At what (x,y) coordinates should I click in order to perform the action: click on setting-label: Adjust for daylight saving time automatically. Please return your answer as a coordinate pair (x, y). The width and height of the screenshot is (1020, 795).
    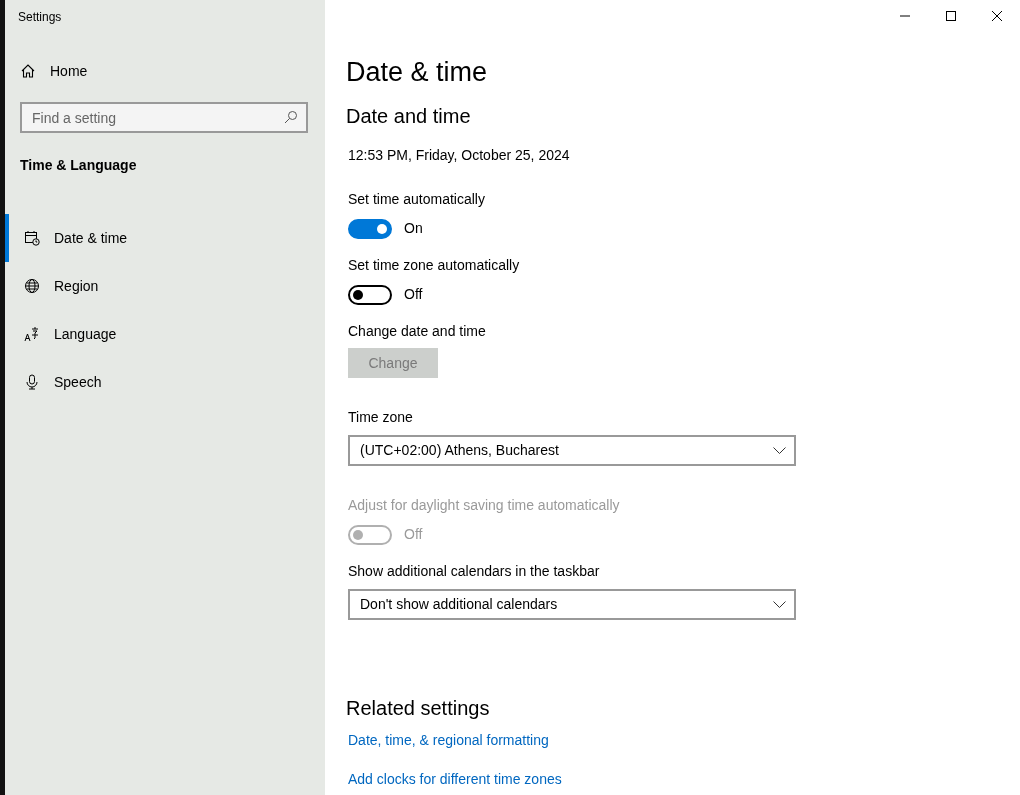
    Looking at the image, I should click on (484, 505).